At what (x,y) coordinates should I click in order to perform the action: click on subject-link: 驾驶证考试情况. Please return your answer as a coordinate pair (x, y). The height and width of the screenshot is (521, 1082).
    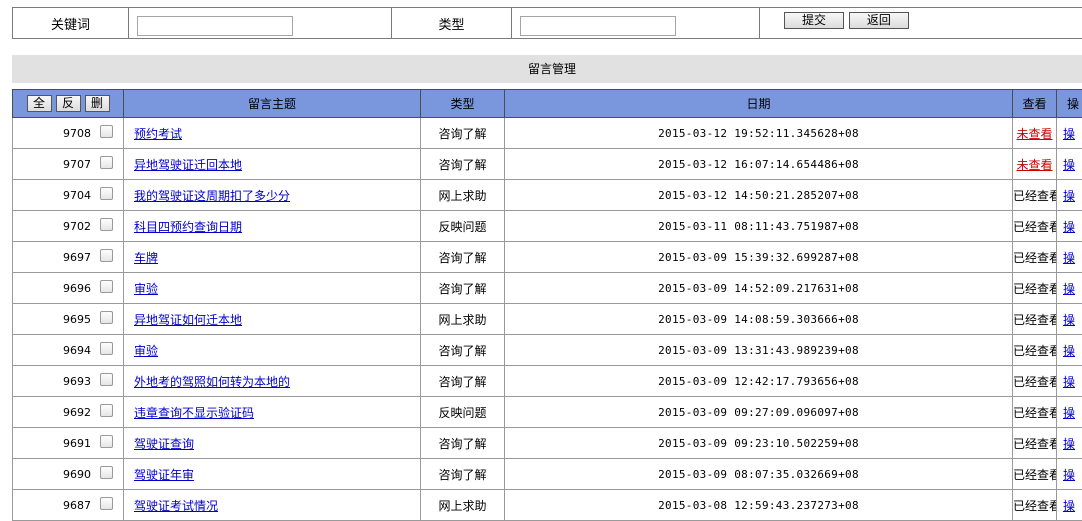
    Looking at the image, I should click on (176, 506).